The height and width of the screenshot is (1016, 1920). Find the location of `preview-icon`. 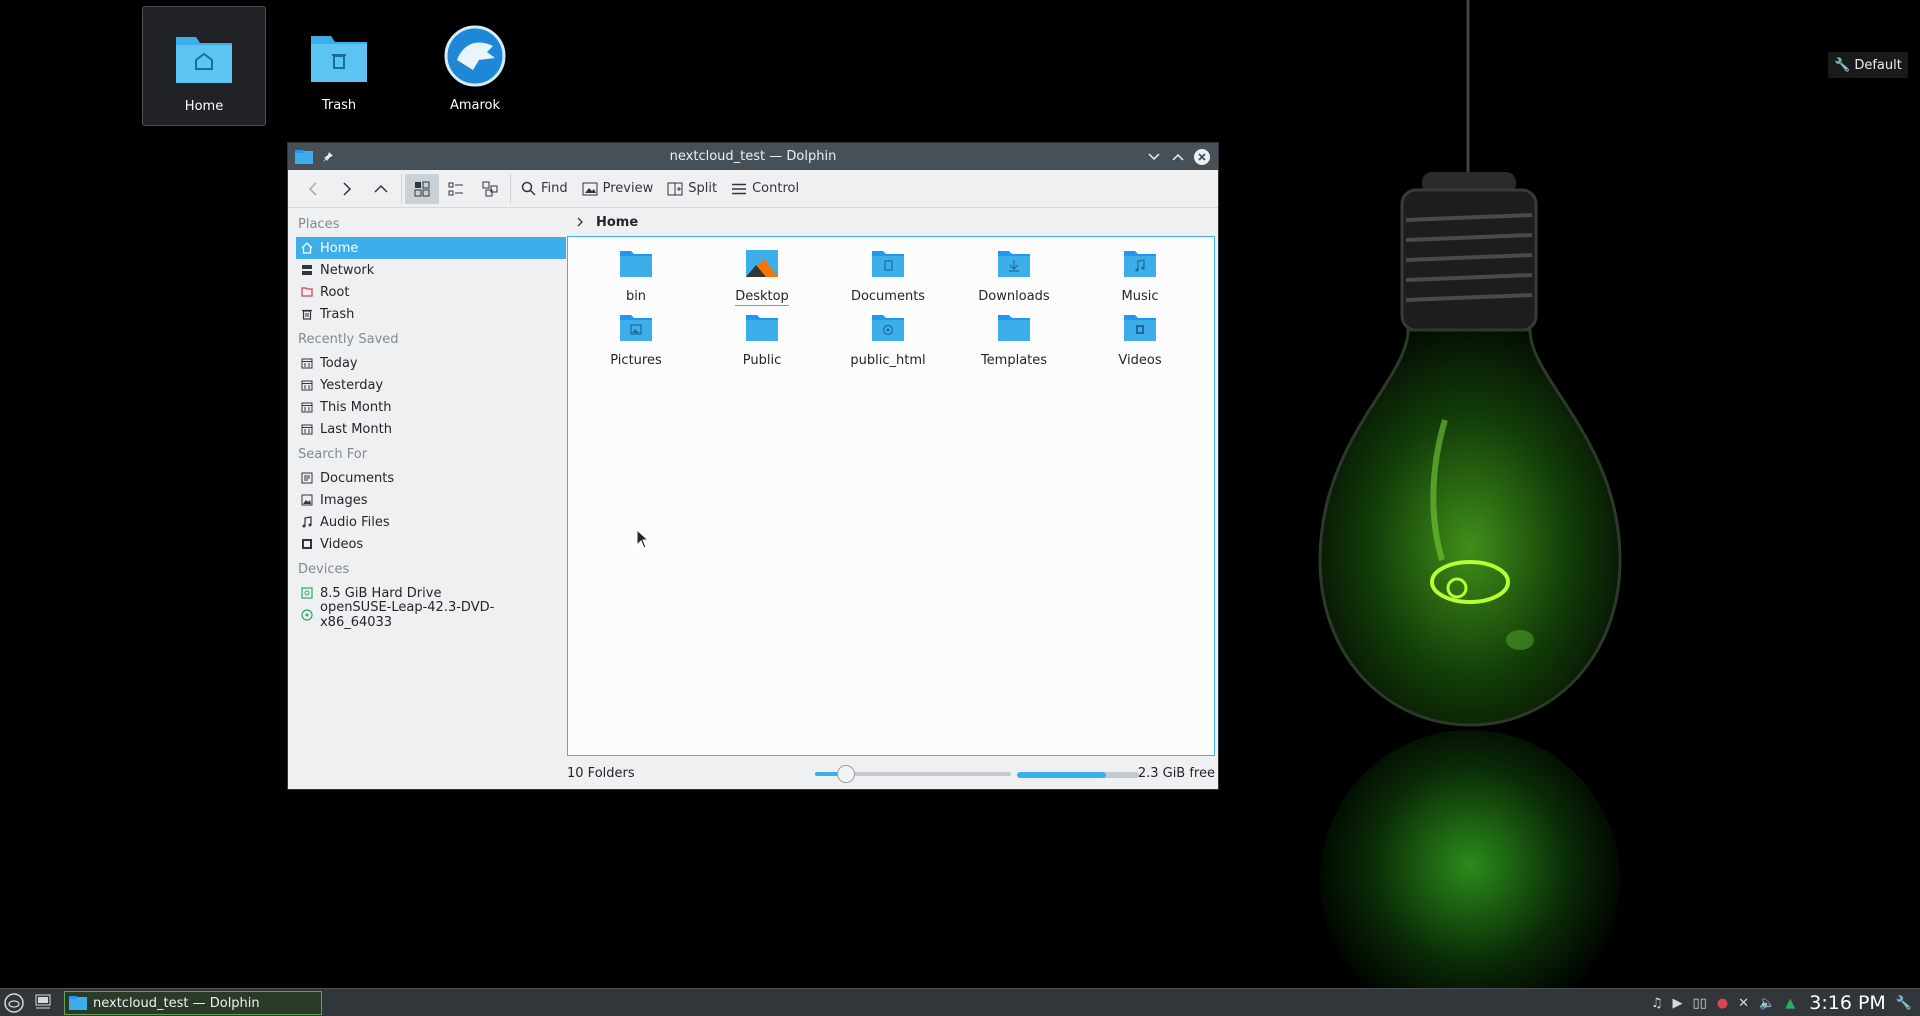

preview-icon is located at coordinates (590, 188).